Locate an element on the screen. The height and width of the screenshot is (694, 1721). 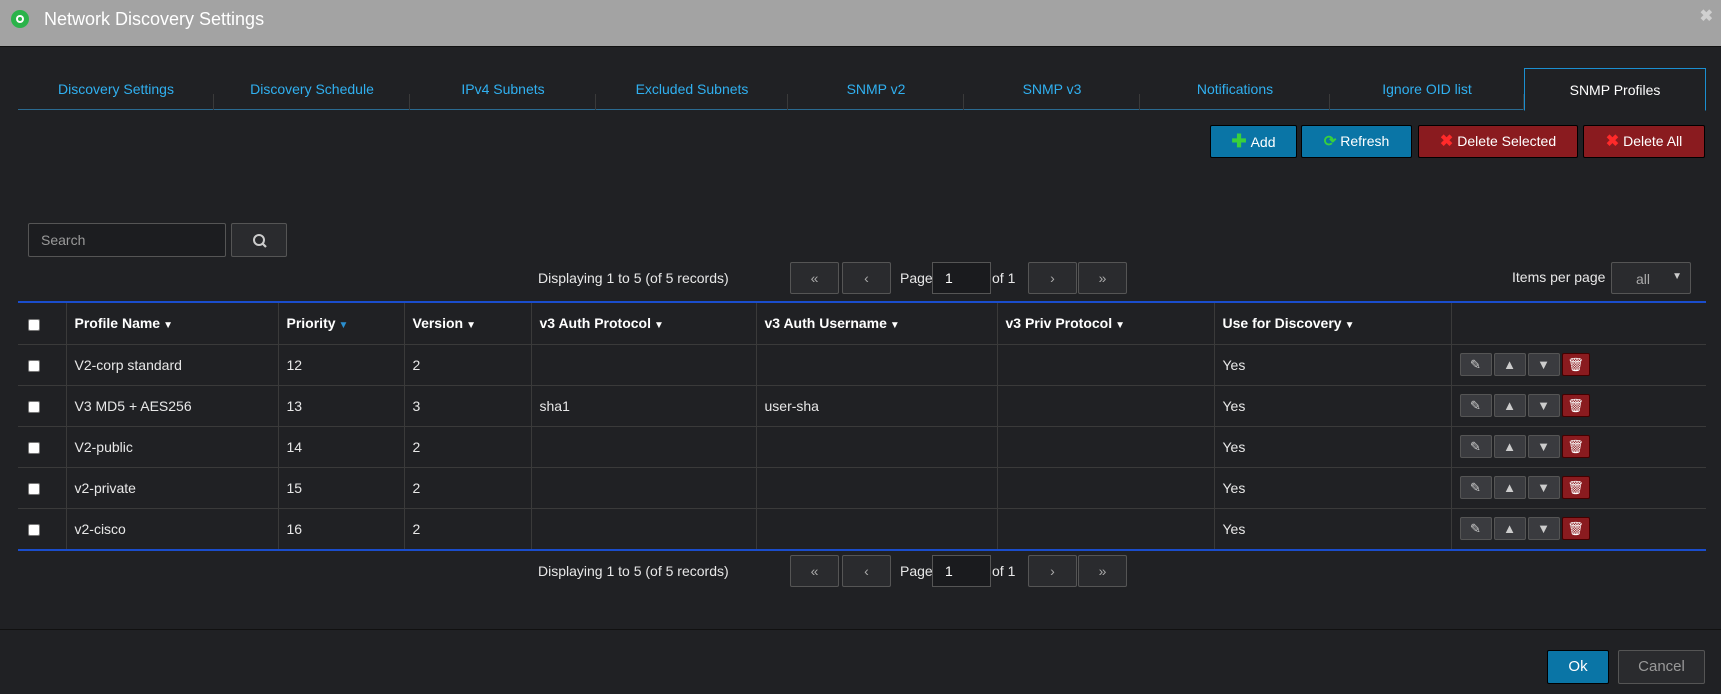
column-label: v3 Auth Protocol is located at coordinates (595, 323).